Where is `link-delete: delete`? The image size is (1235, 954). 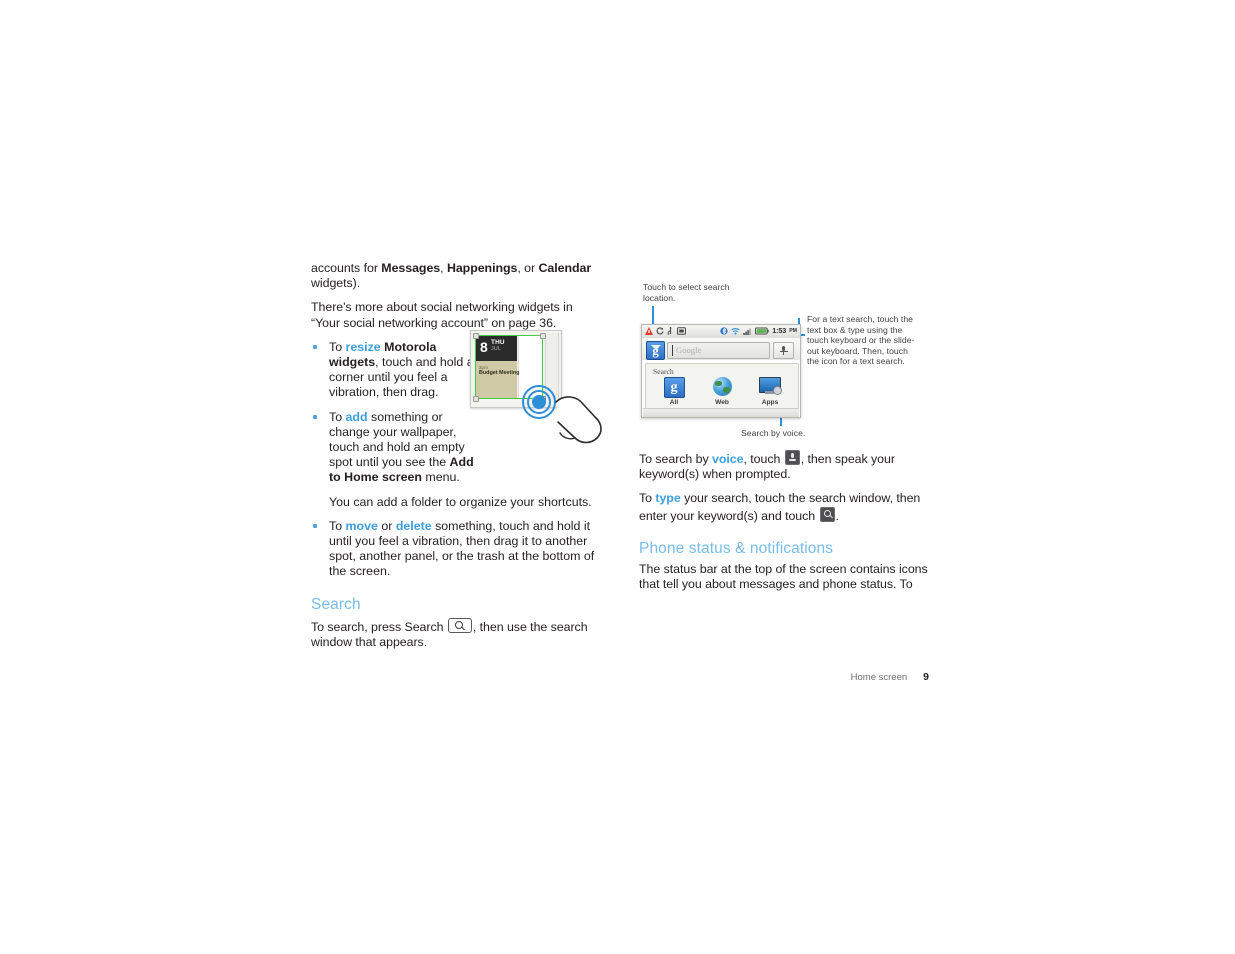 link-delete: delete is located at coordinates (414, 526).